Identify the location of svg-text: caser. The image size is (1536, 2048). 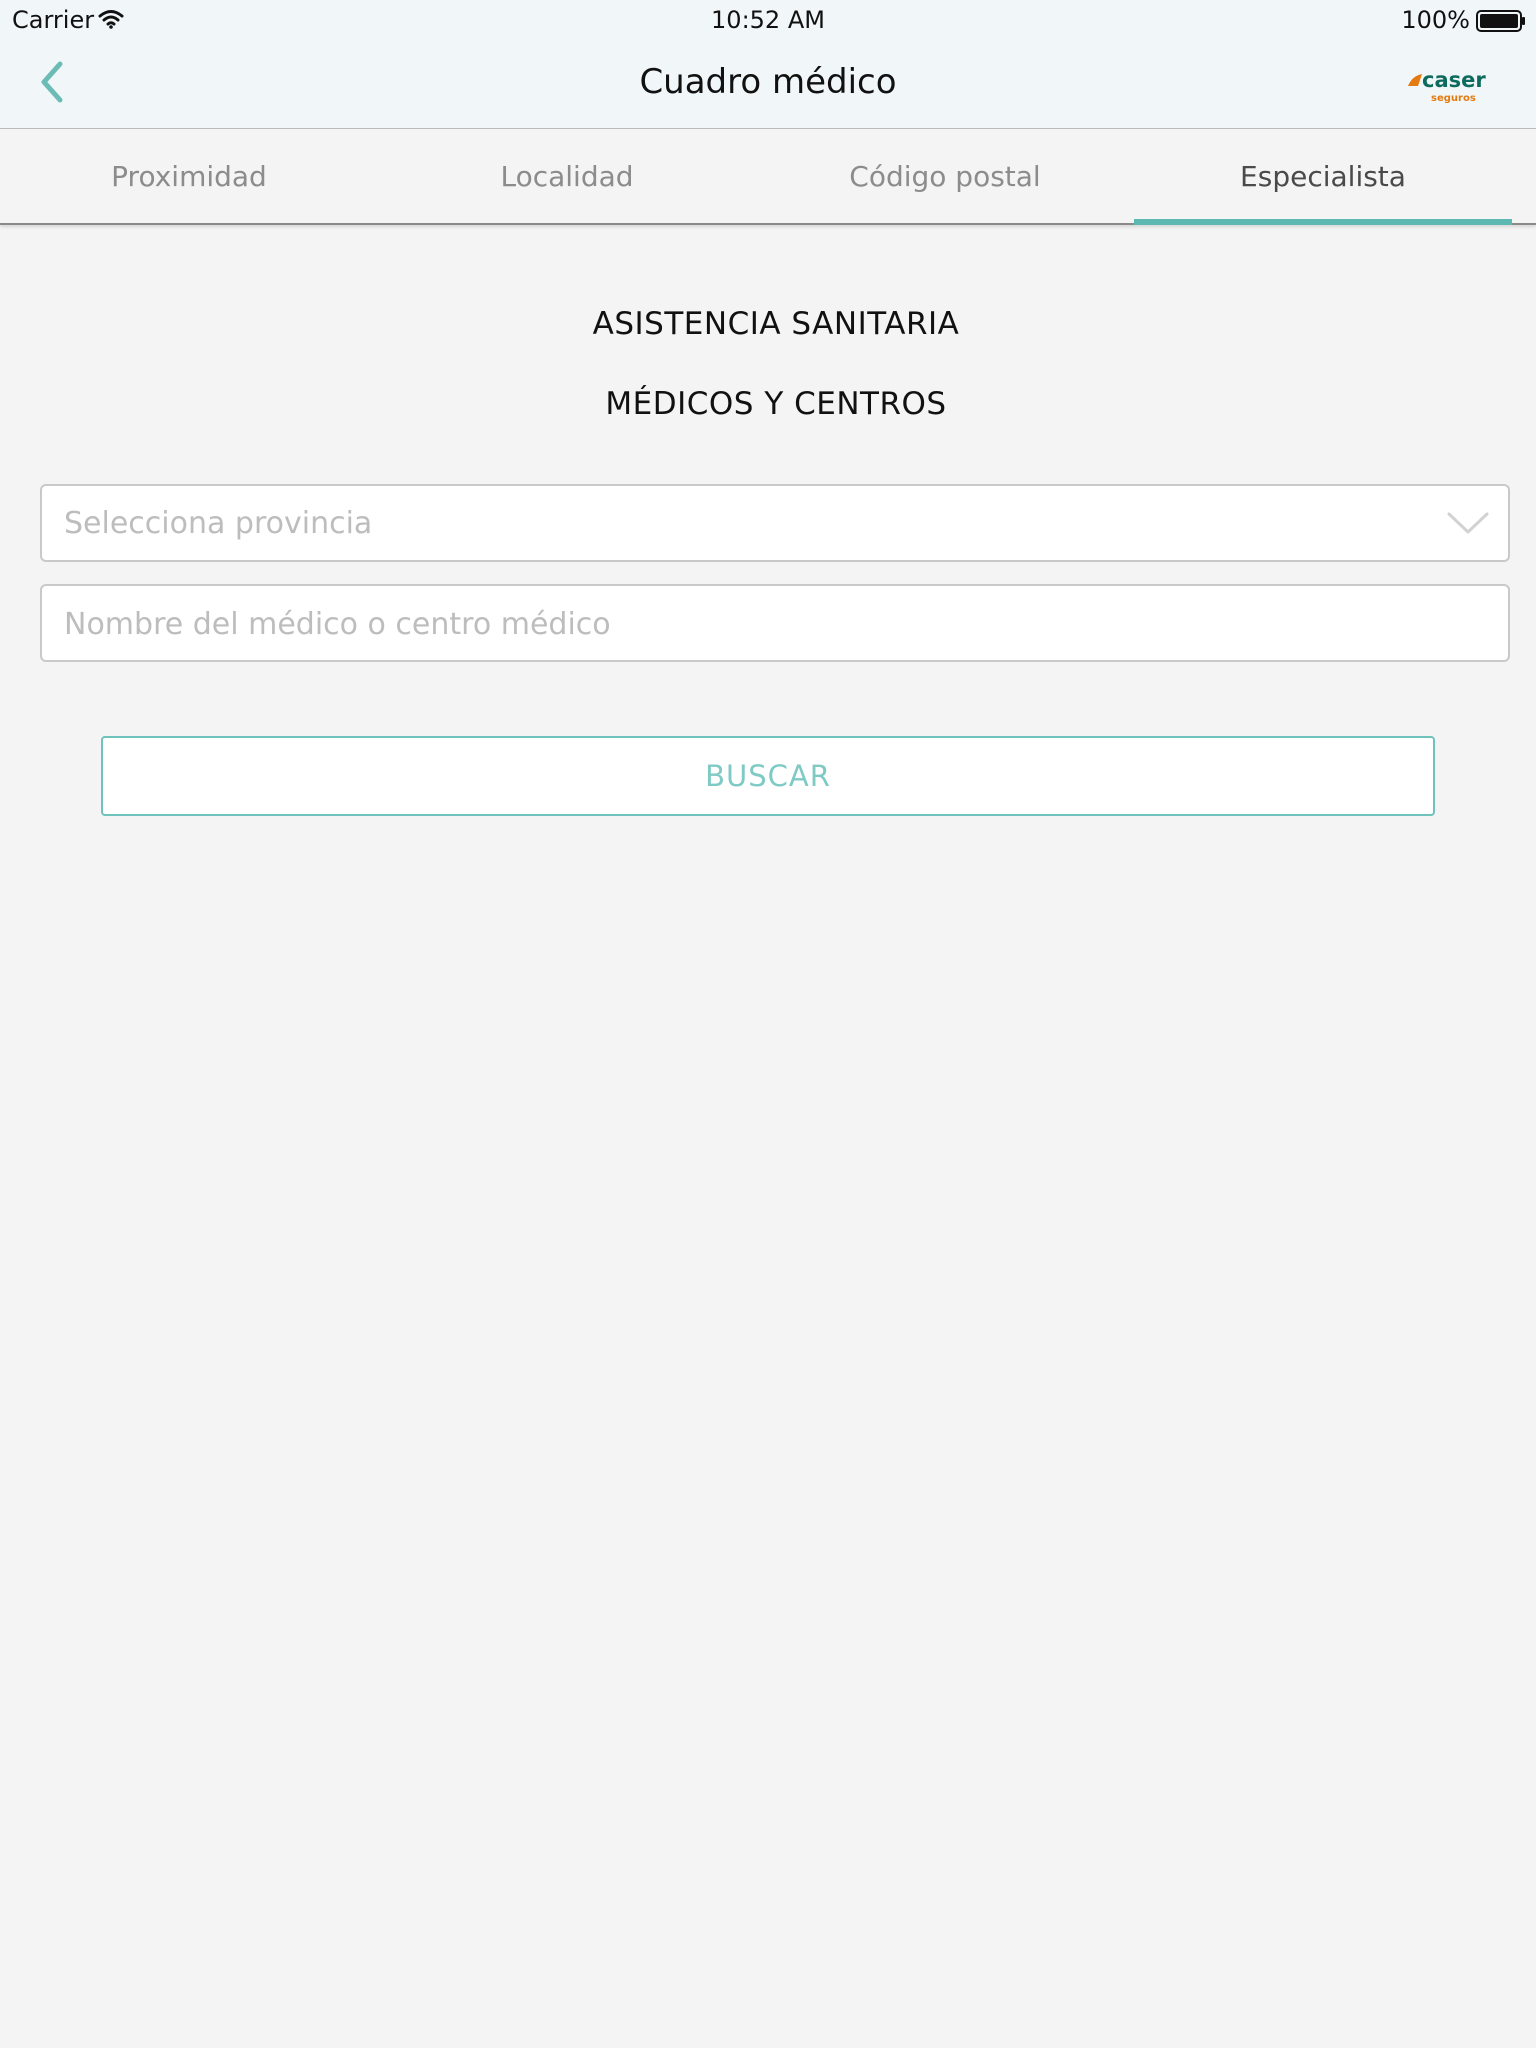
(1454, 80).